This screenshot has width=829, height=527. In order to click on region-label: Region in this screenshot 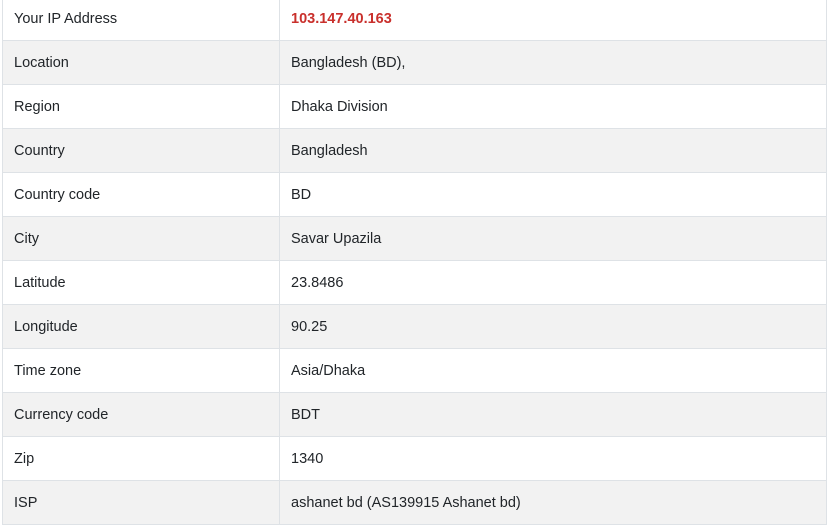, I will do `click(141, 106)`.